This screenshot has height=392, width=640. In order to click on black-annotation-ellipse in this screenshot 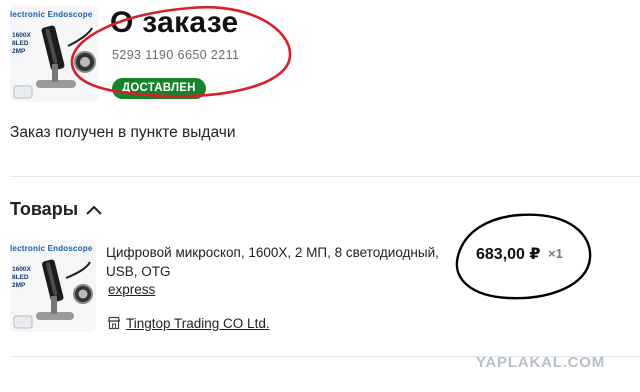, I will do `click(523, 256)`.